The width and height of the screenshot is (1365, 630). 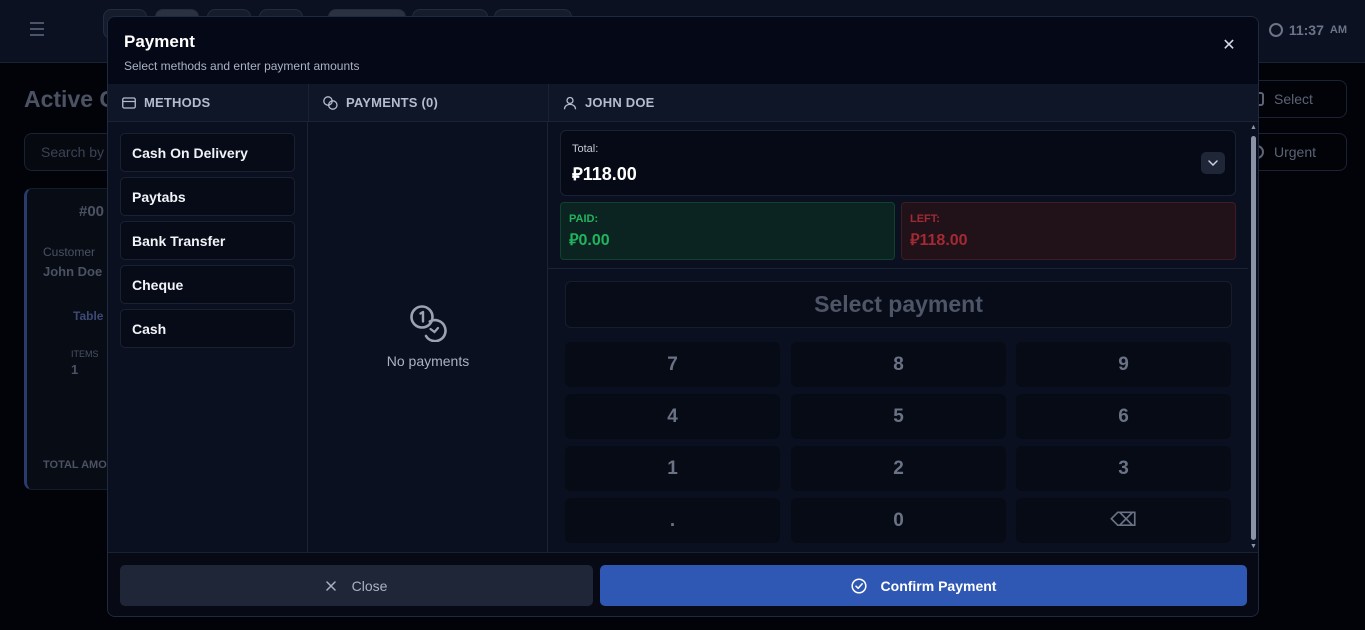 I want to click on chevron-down-icon, so click(x=1213, y=163).